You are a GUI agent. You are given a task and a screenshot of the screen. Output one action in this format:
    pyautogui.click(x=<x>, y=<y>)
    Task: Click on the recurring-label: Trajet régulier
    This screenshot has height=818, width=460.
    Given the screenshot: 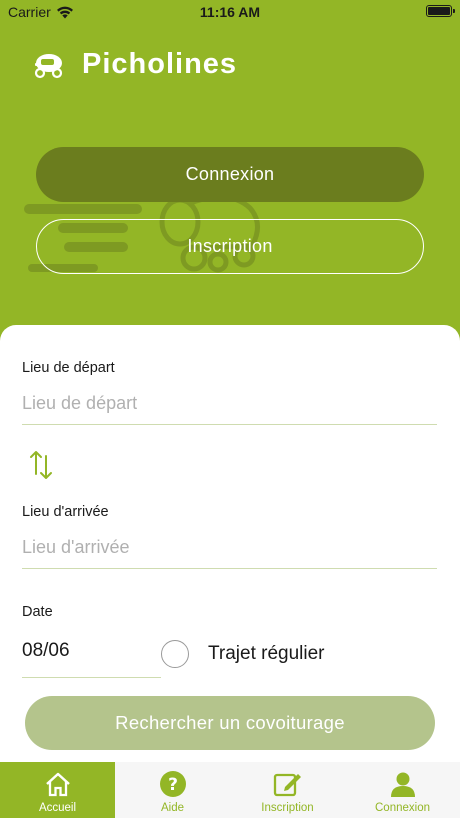 What is the action you would take?
    pyautogui.click(x=266, y=654)
    